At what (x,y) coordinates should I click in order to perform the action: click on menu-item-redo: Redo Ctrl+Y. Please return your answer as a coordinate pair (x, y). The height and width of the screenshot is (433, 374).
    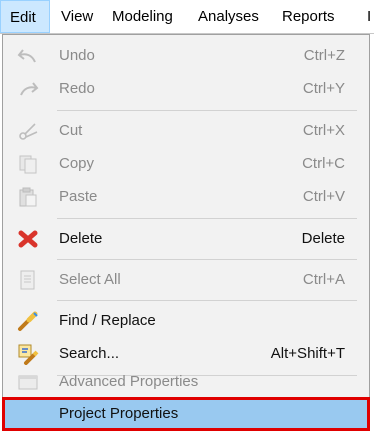
    Looking at the image, I should click on (186, 88).